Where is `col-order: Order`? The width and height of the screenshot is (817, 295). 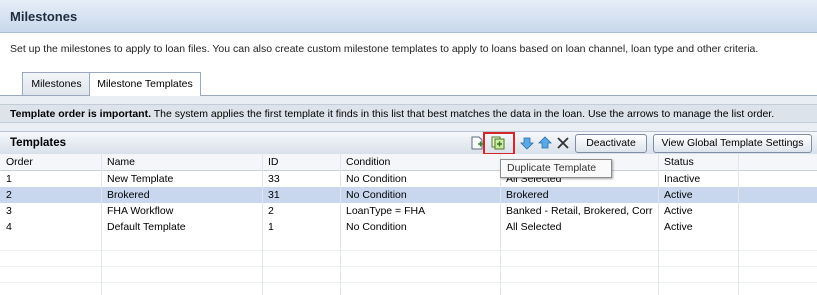 col-order: Order is located at coordinates (50, 162).